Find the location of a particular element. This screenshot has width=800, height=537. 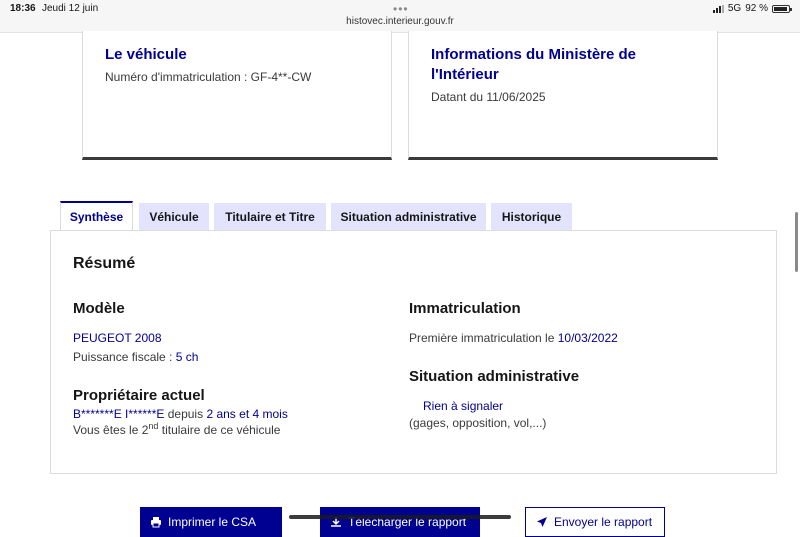

owner-since-value: 2 ans et 4 mois is located at coordinates (247, 414).